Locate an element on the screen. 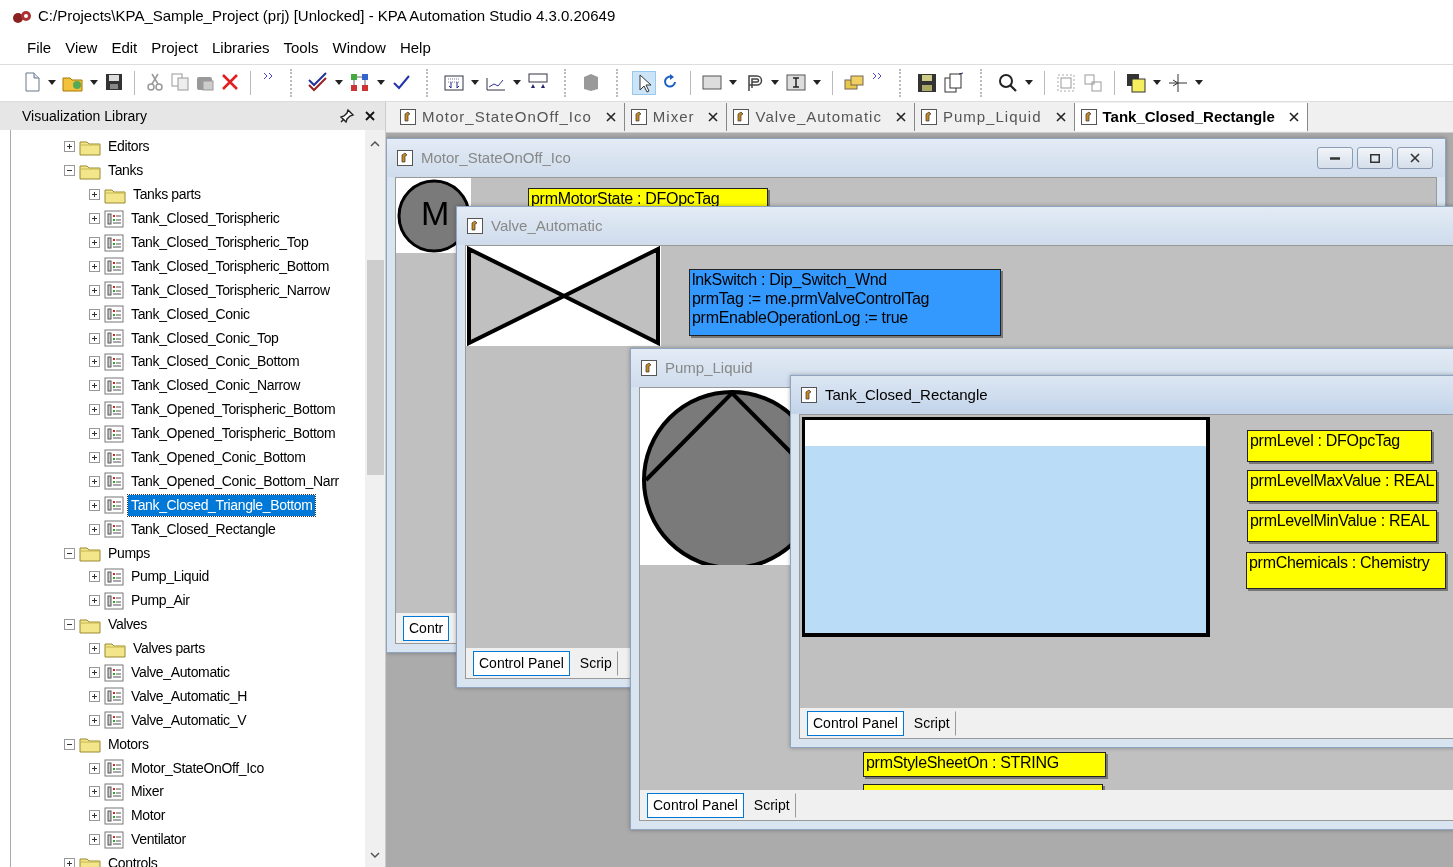 The width and height of the screenshot is (1453, 867). menu-item: Project is located at coordinates (174, 48).